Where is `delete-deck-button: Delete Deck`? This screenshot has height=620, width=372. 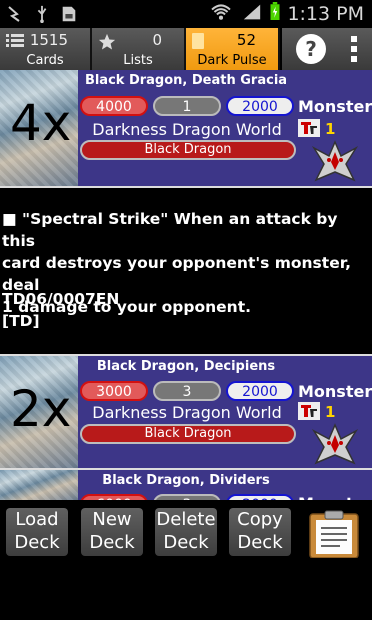
delete-deck-button: Delete Deck is located at coordinates (186, 532).